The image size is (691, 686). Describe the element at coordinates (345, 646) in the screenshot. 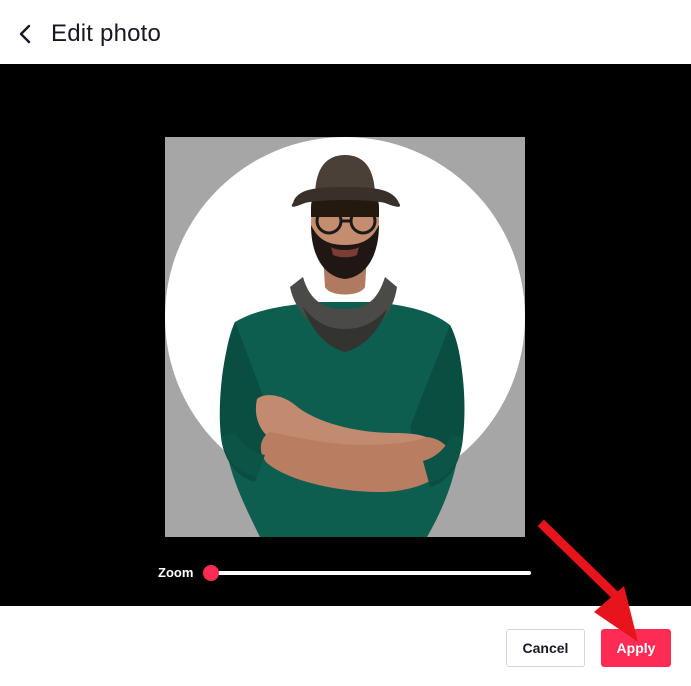

I see `dialog-footer: Cancel Apply` at that location.